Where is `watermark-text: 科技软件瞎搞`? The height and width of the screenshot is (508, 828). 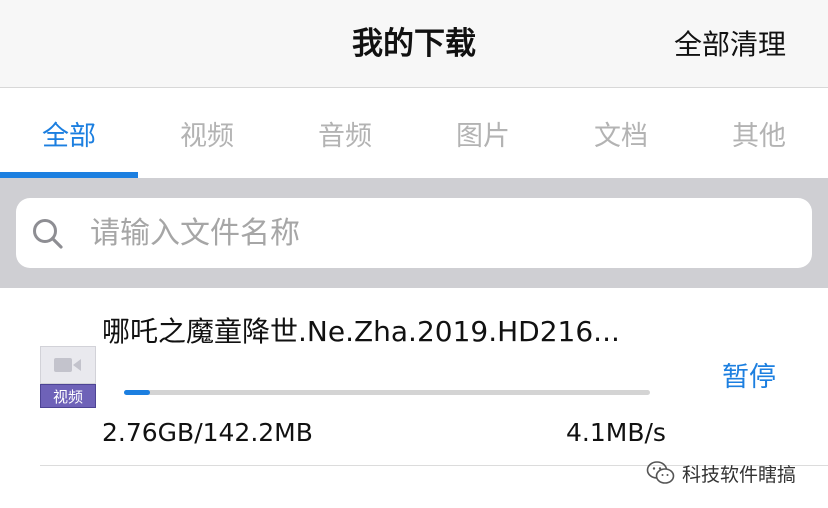 watermark-text: 科技软件瞎搞 is located at coordinates (739, 474).